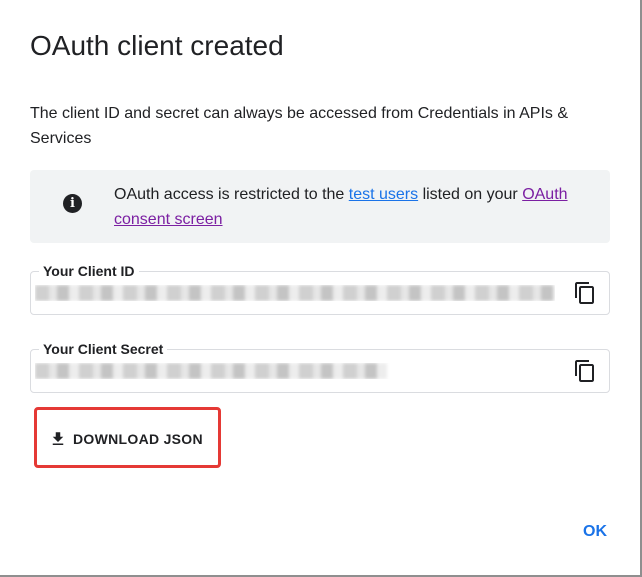 The height and width of the screenshot is (577, 642). I want to click on client-id-label: Your Client ID, so click(89, 271).